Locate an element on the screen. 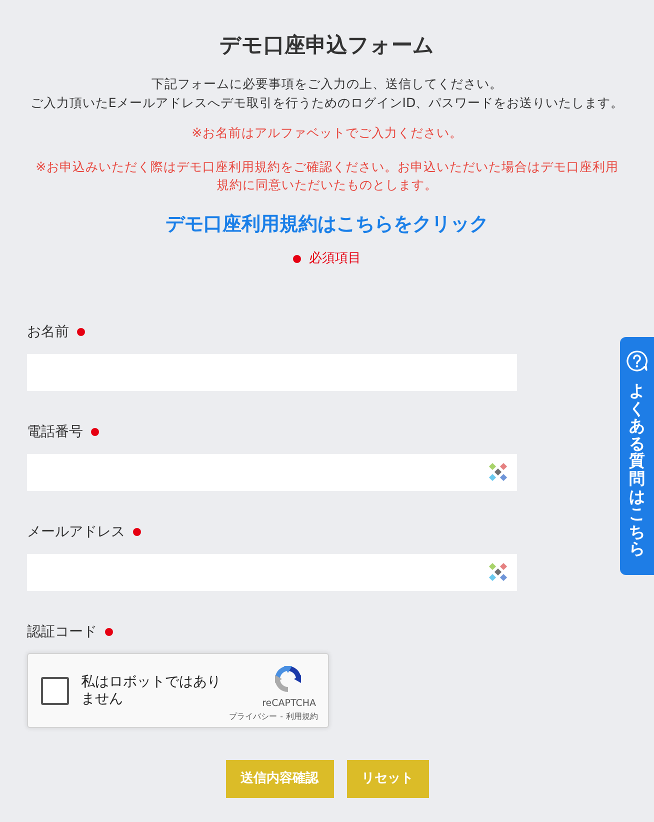  page-title: デモ口座申込フォーム is located at coordinates (327, 45).